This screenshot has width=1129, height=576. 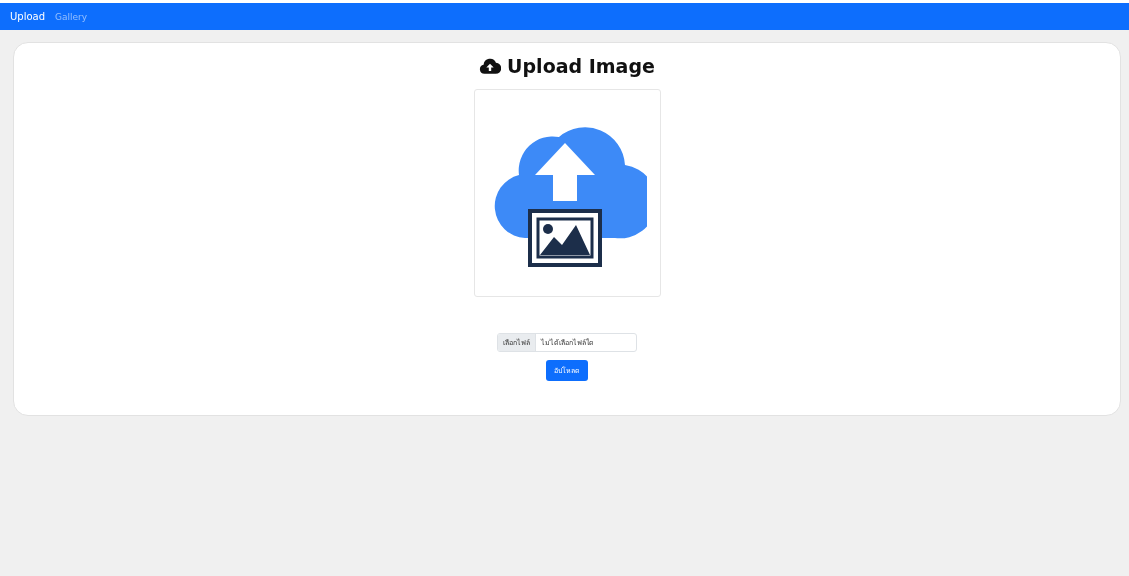 What do you see at coordinates (28, 16) in the screenshot?
I see `nav-link: Upload` at bounding box center [28, 16].